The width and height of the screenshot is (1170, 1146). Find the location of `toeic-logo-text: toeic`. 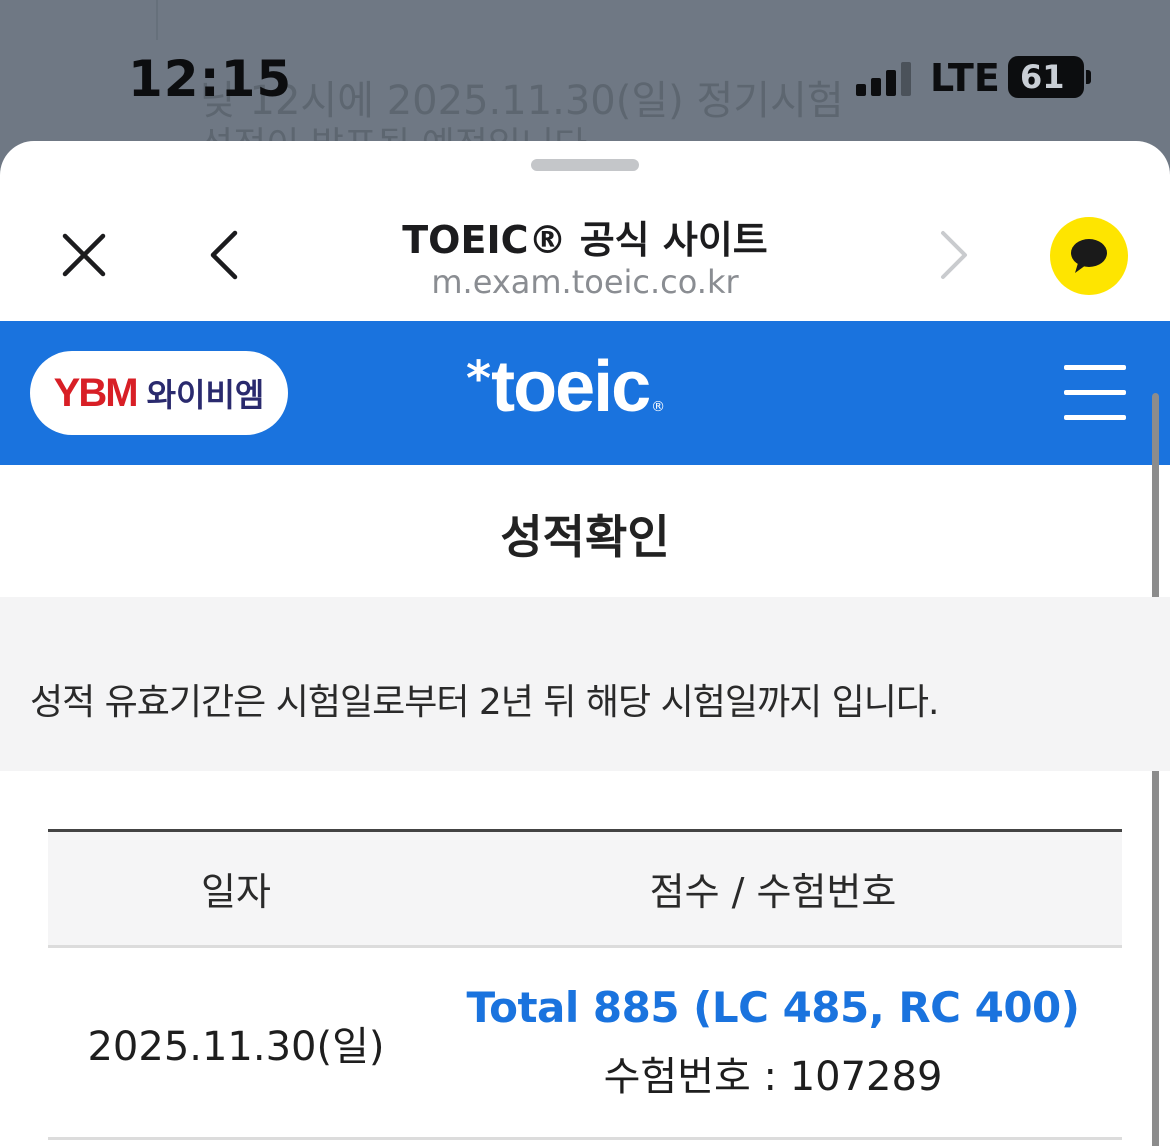

toeic-logo-text: toeic is located at coordinates (571, 387).